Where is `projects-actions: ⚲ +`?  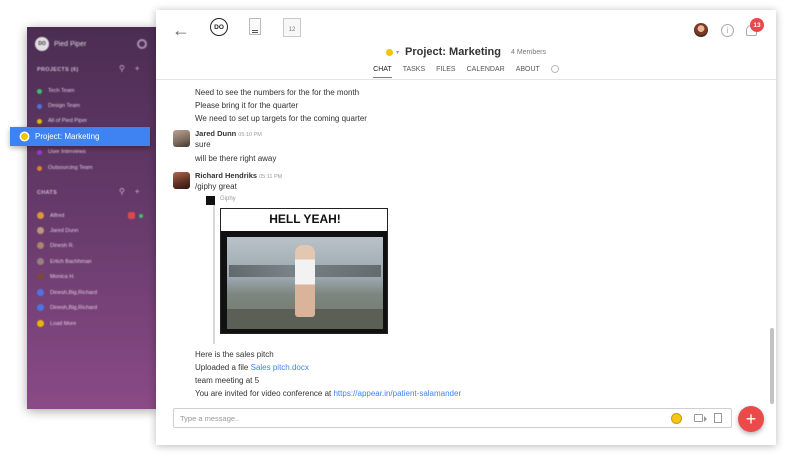
projects-actions: ⚲ + is located at coordinates (129, 68).